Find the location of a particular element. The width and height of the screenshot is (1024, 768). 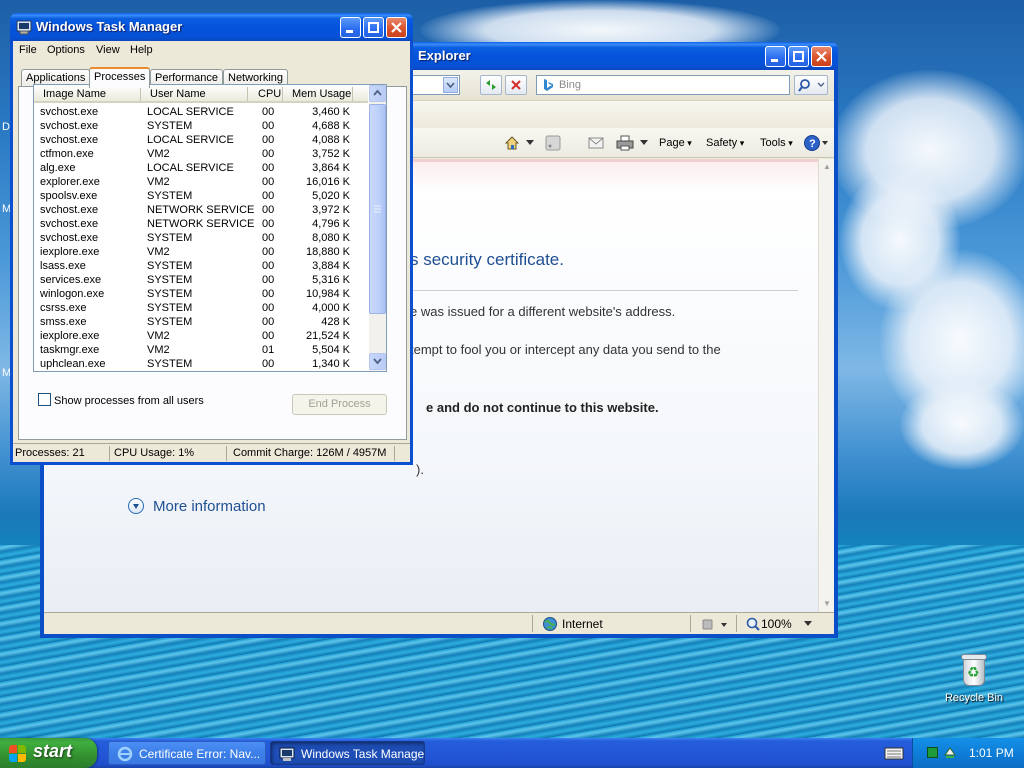

process-mem-usage: 1,340 K is located at coordinates (331, 364).